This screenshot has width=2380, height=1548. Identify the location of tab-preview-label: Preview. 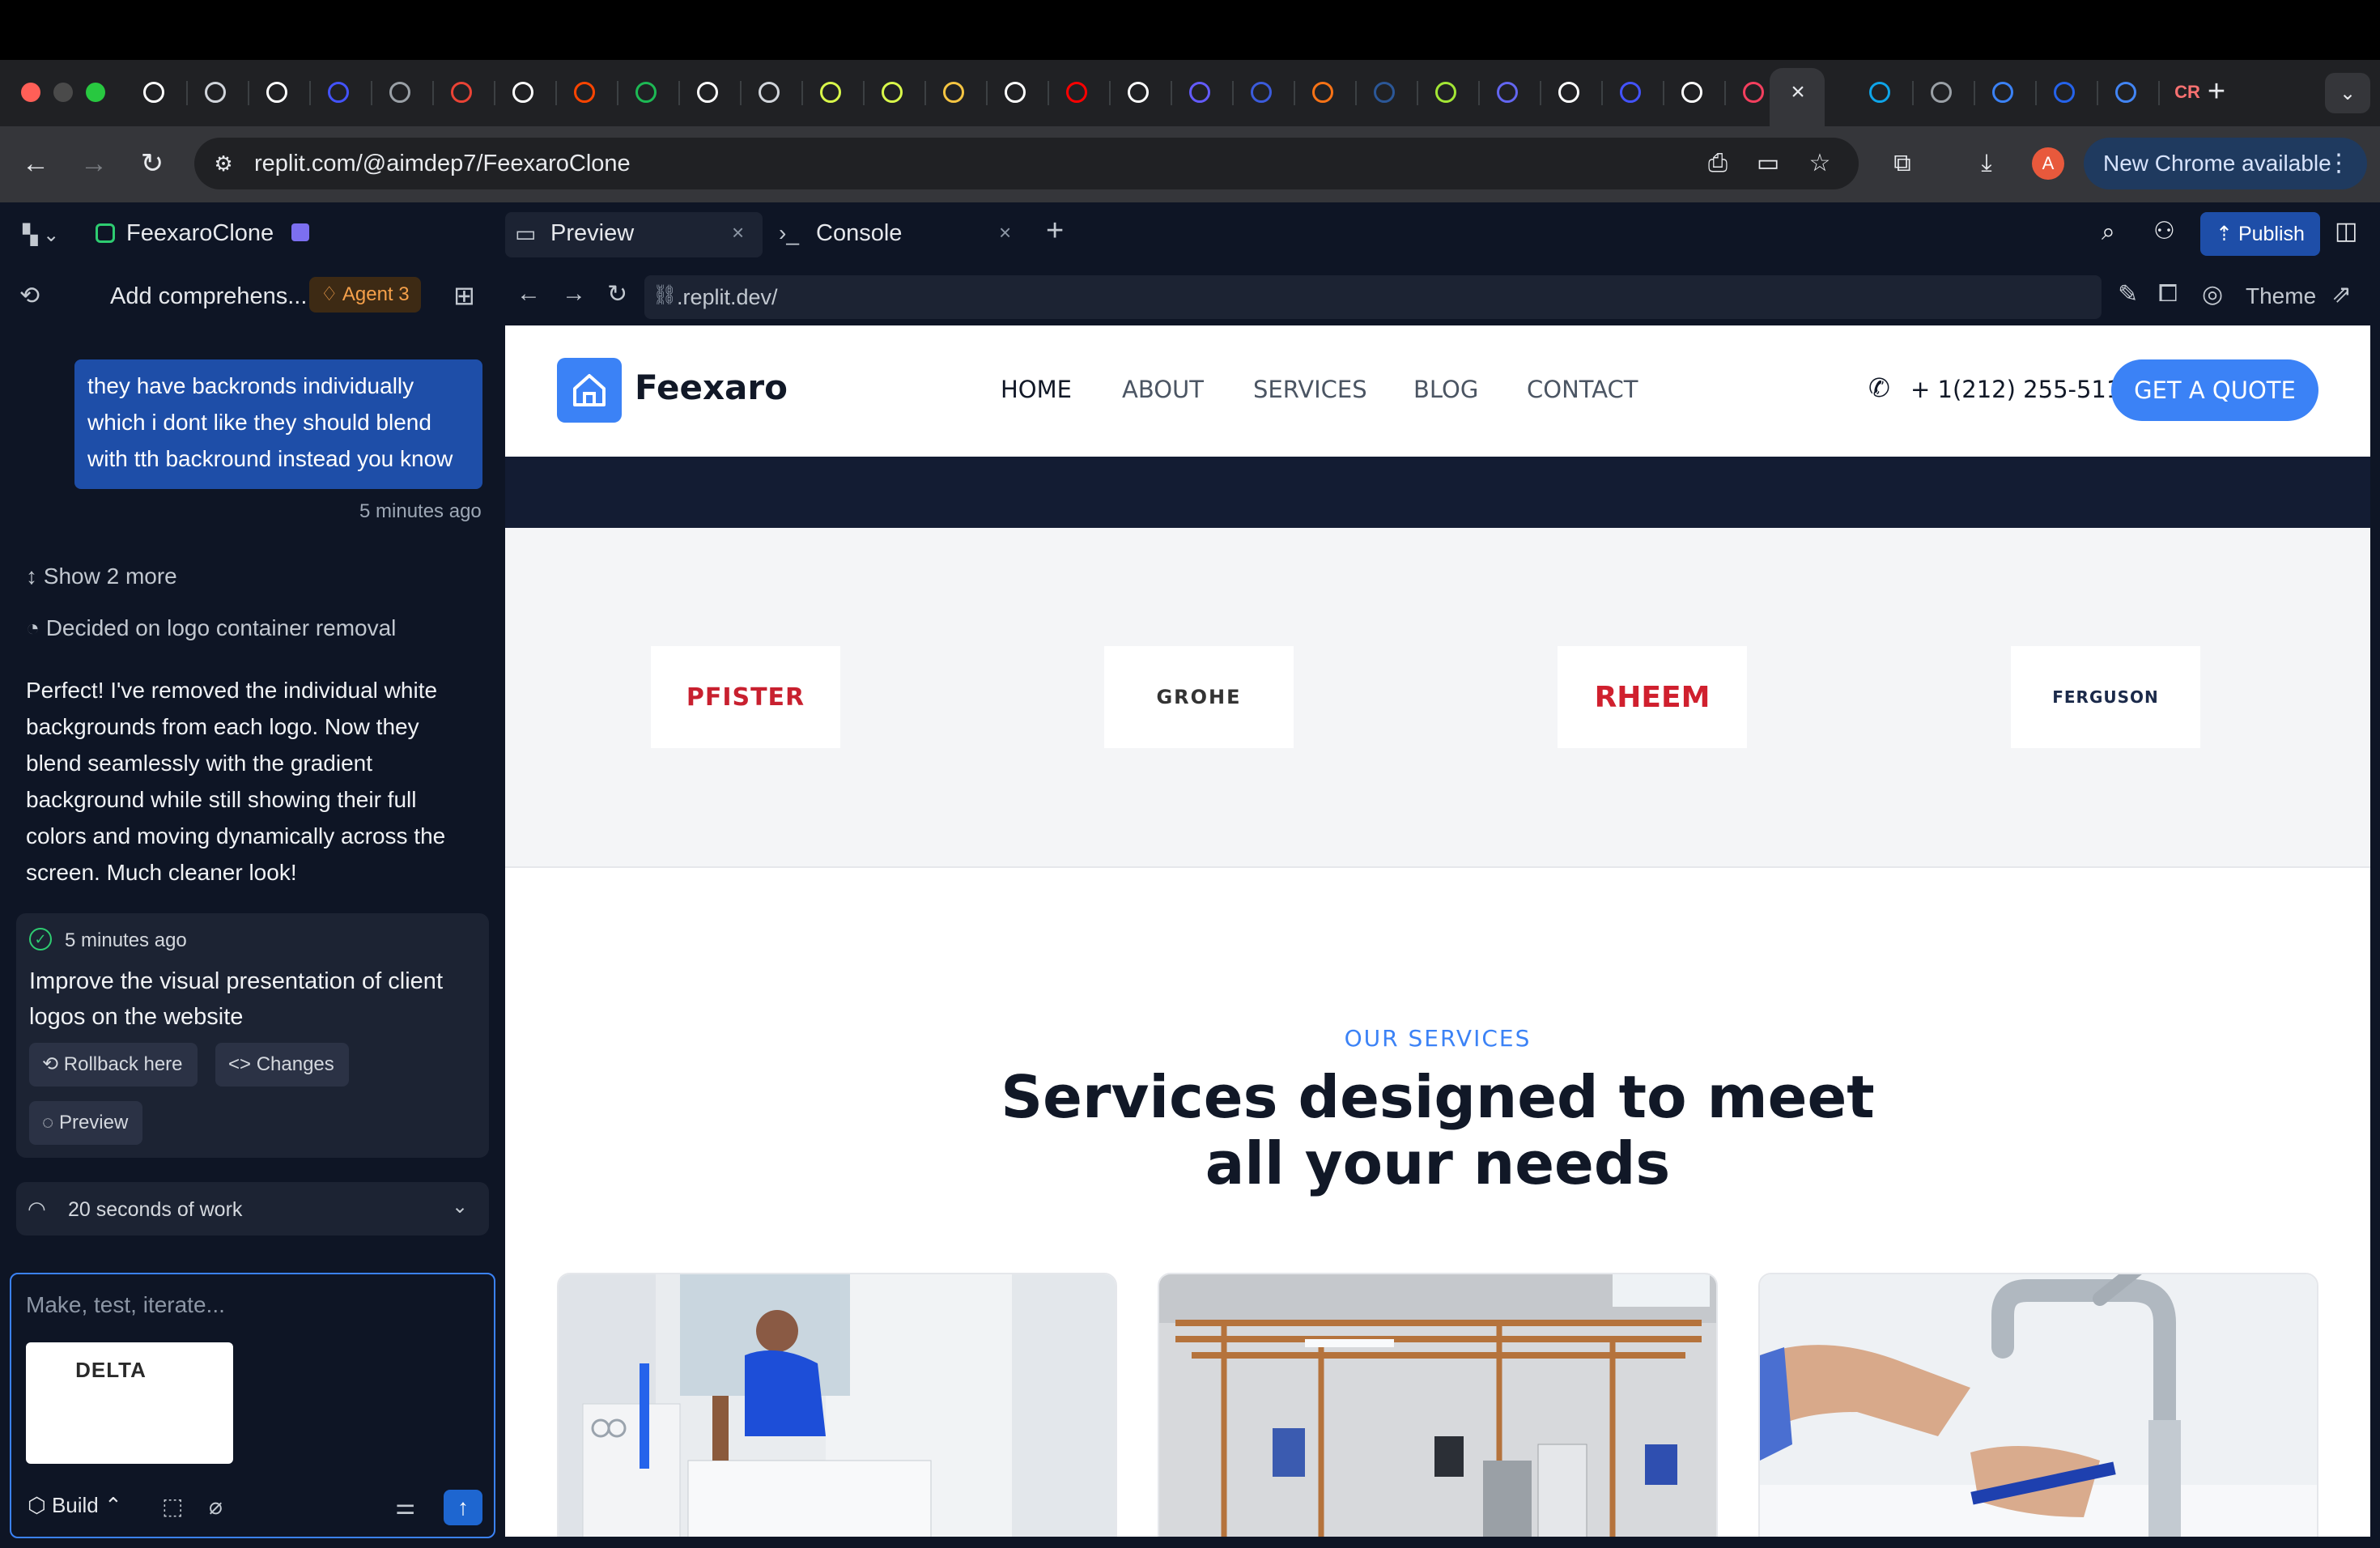
(592, 234).